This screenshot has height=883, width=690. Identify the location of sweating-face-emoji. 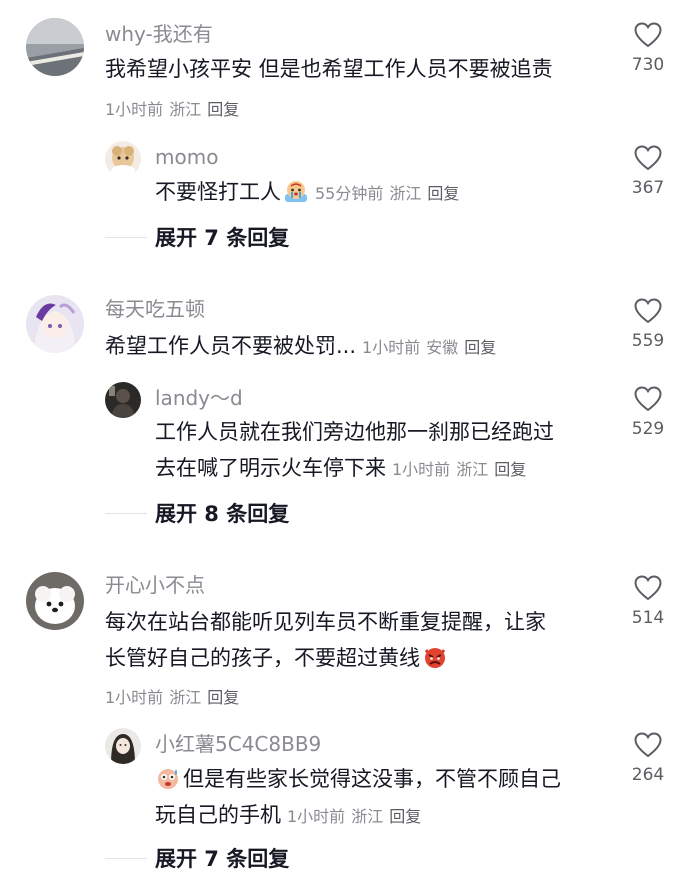
(168, 779).